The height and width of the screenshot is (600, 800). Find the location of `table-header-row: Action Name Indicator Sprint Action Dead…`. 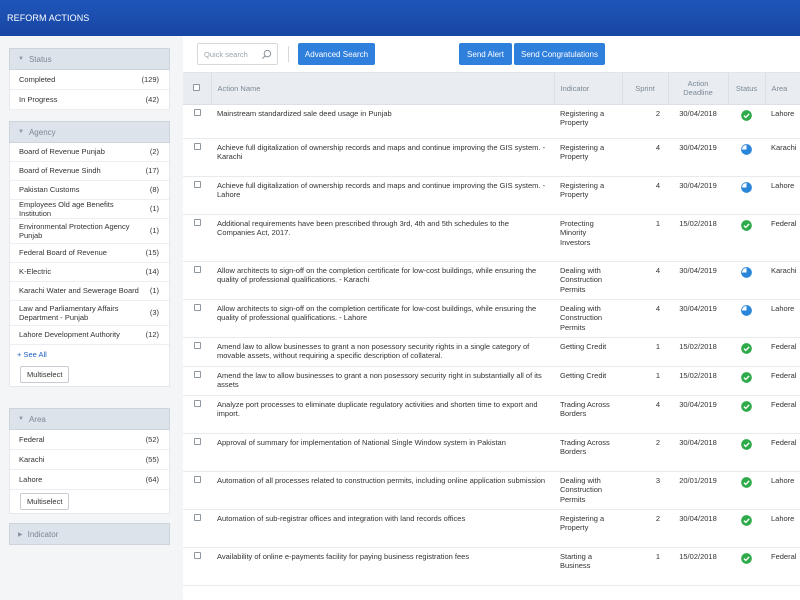

table-header-row: Action Name Indicator Sprint Action Dead… is located at coordinates (491, 89).